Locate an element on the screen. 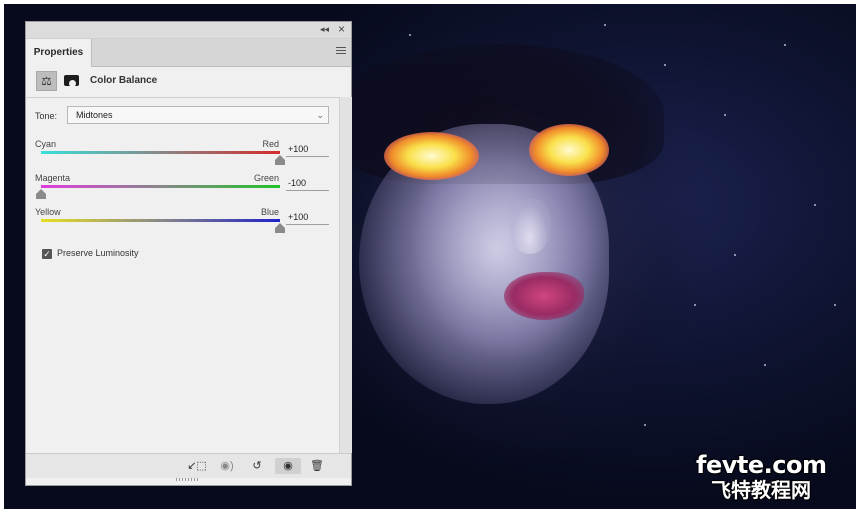 The width and height of the screenshot is (860, 514). clip-to-layer-icon: ↙⬚ is located at coordinates (197, 466).